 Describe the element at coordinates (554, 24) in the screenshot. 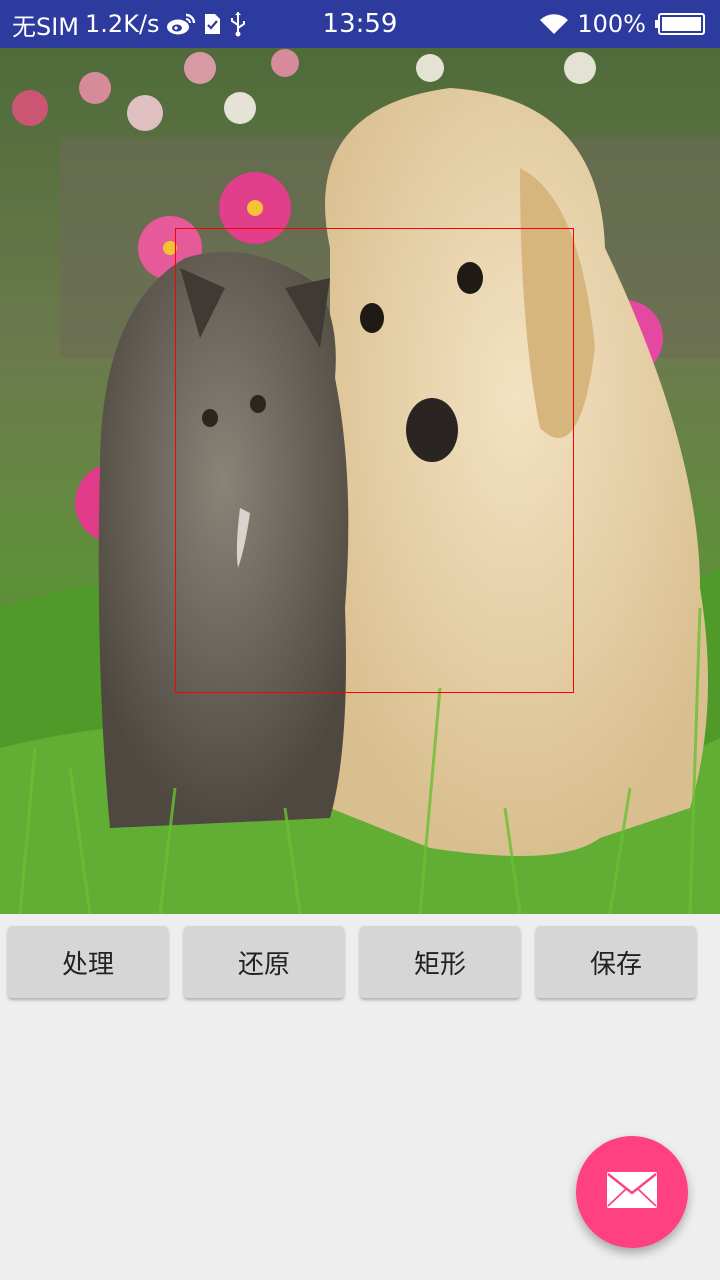

I see `wifi-icon` at that location.